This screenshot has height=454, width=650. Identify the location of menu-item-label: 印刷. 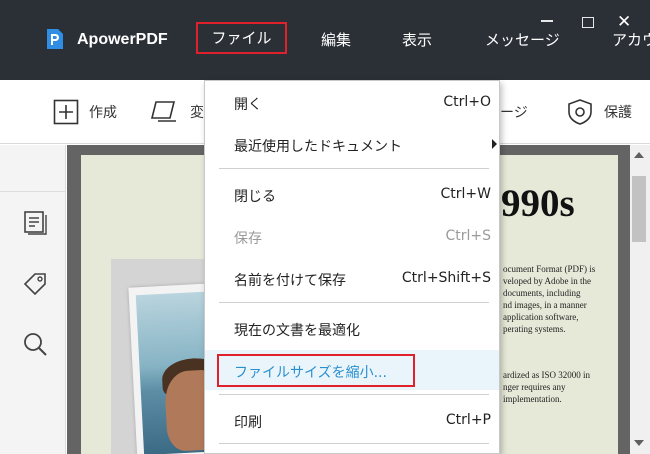
(248, 423).